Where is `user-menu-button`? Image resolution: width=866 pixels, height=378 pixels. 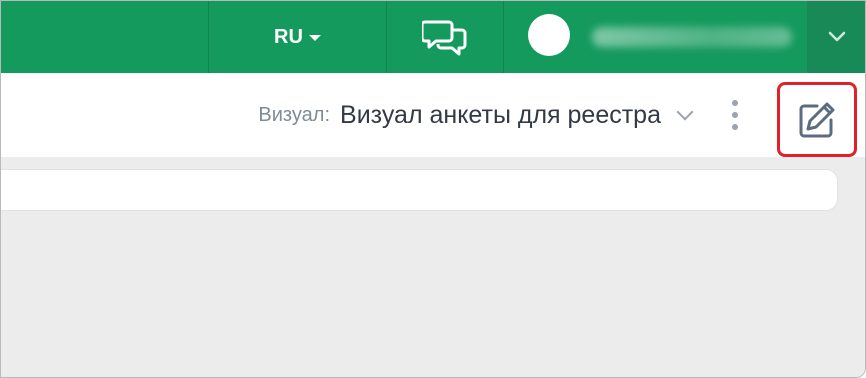
user-menu-button is located at coordinates (836, 37).